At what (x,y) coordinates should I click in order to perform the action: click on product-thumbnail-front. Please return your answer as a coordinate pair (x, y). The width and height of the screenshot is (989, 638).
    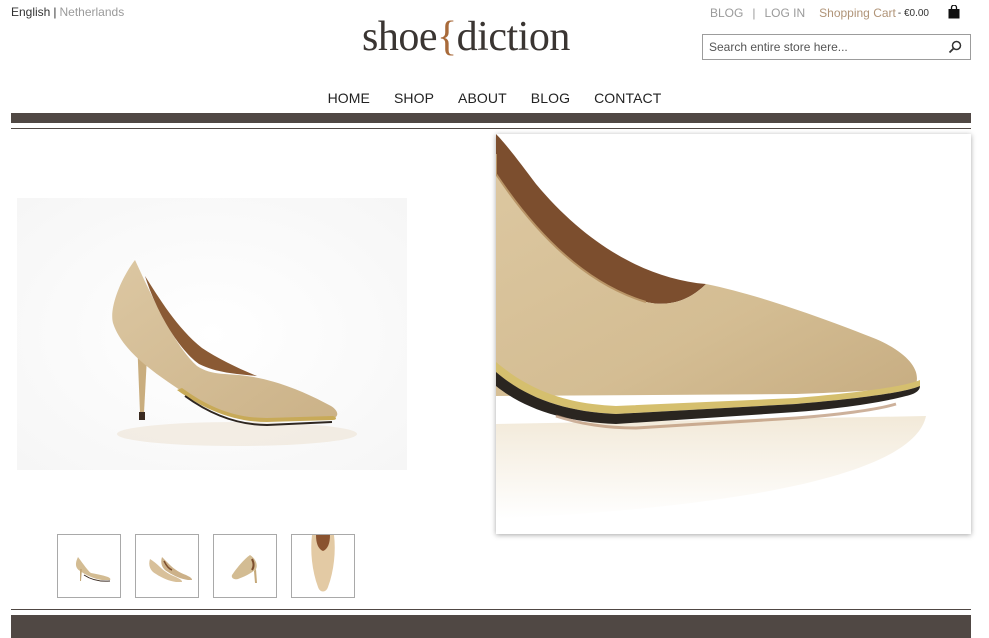
    Looking at the image, I should click on (323, 566).